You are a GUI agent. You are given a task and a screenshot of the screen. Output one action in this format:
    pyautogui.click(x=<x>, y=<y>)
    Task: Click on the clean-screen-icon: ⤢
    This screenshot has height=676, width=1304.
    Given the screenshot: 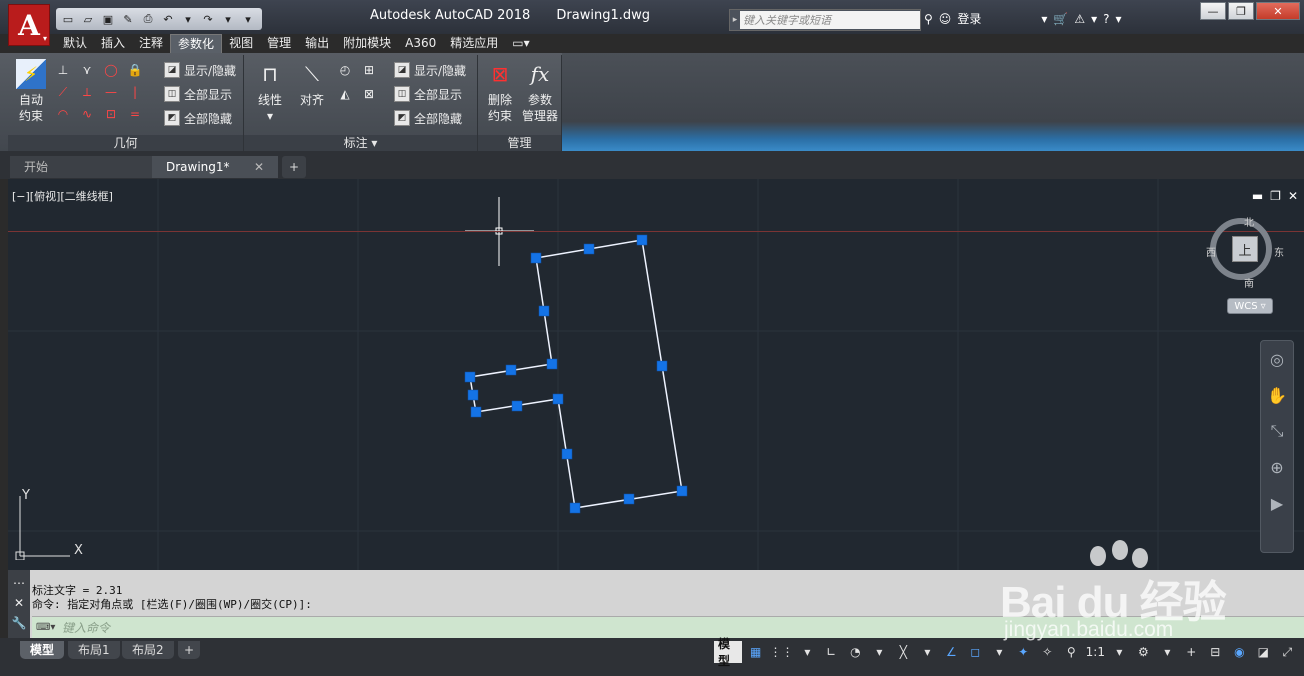 What is the action you would take?
    pyautogui.click(x=1287, y=652)
    